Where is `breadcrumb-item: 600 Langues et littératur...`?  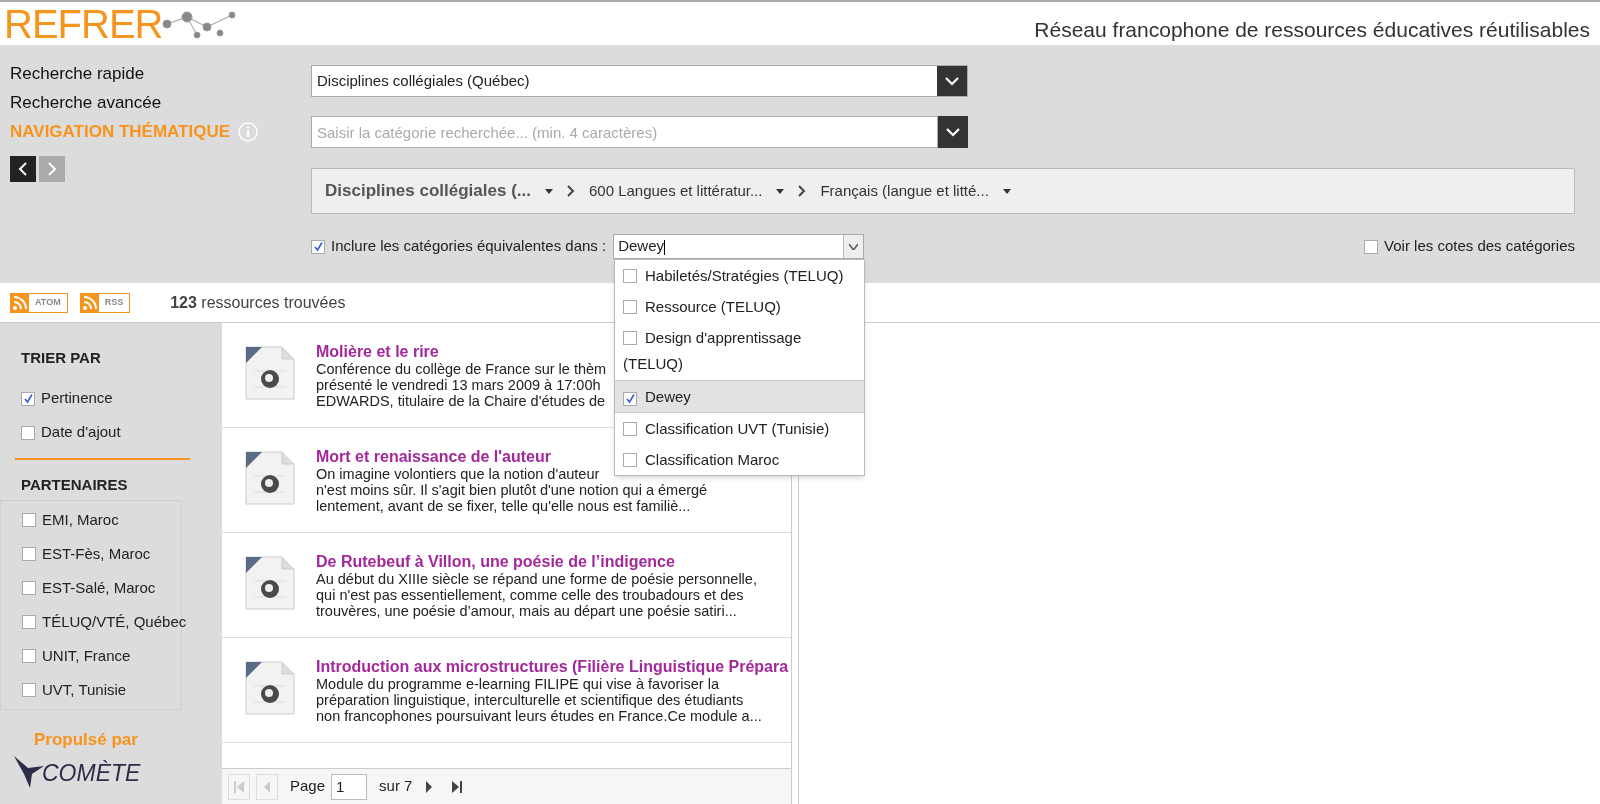 breadcrumb-item: 600 Langues et littératur... is located at coordinates (686, 191).